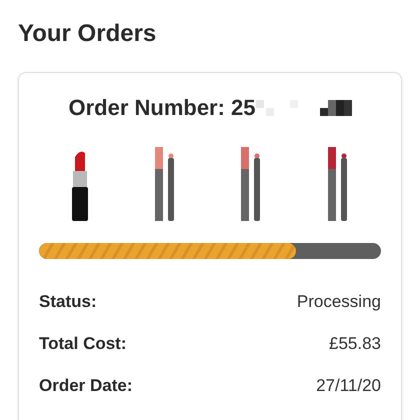  What do you see at coordinates (68, 302) in the screenshot?
I see `detail-label: Status:` at bounding box center [68, 302].